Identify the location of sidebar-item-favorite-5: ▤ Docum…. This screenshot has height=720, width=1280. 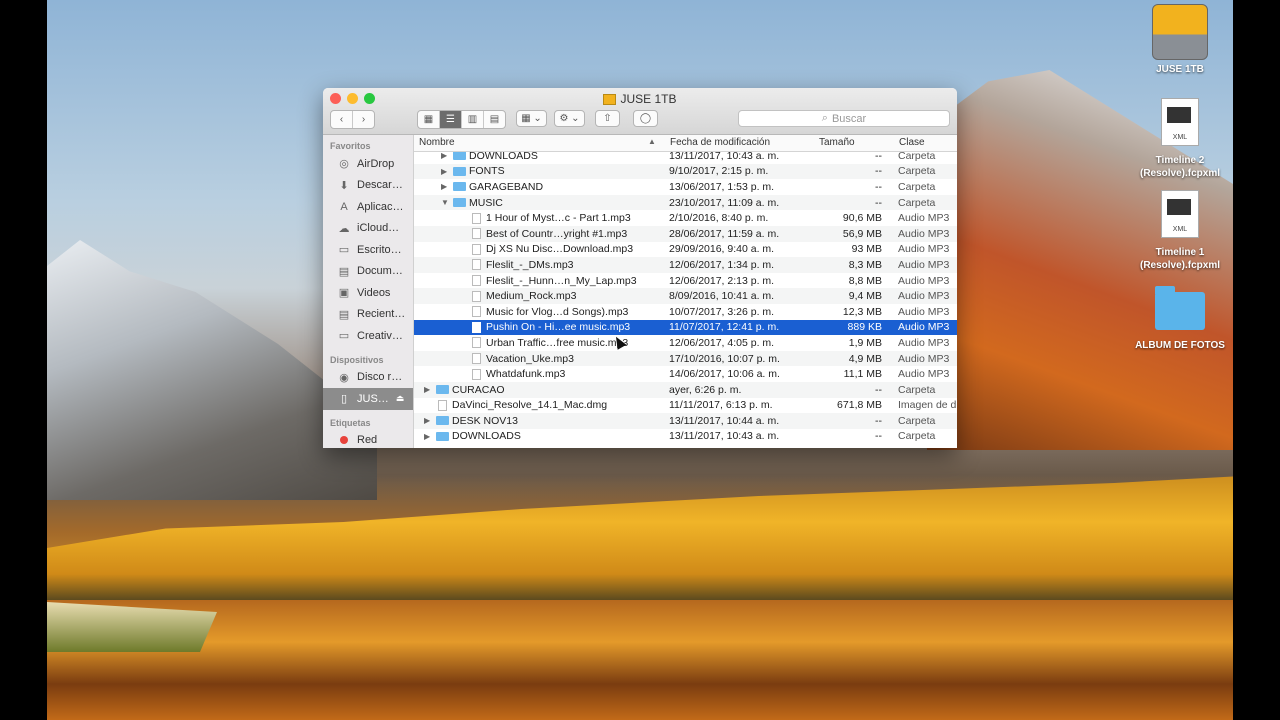
(368, 272).